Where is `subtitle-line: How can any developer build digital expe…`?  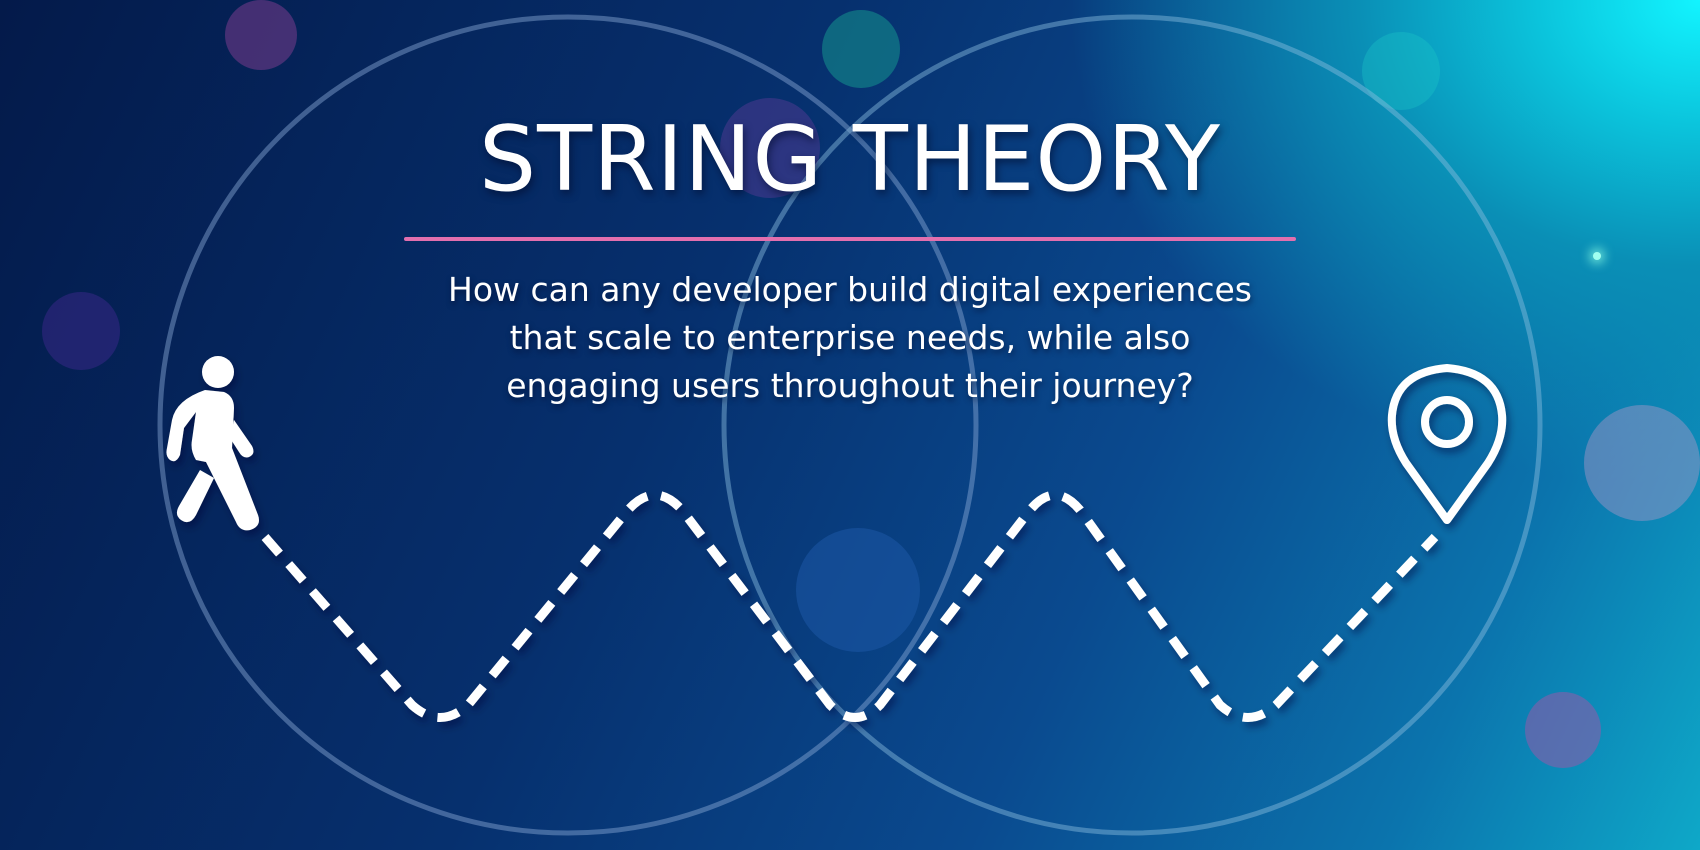
subtitle-line: How can any developer build digital expe… is located at coordinates (850, 289).